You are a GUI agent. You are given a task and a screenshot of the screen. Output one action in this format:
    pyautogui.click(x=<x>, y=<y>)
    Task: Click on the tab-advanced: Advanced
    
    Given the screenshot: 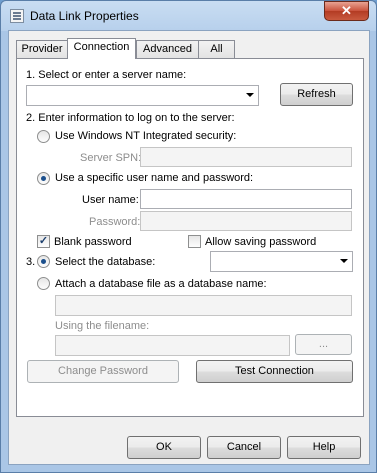 What is the action you would take?
    pyautogui.click(x=167, y=49)
    